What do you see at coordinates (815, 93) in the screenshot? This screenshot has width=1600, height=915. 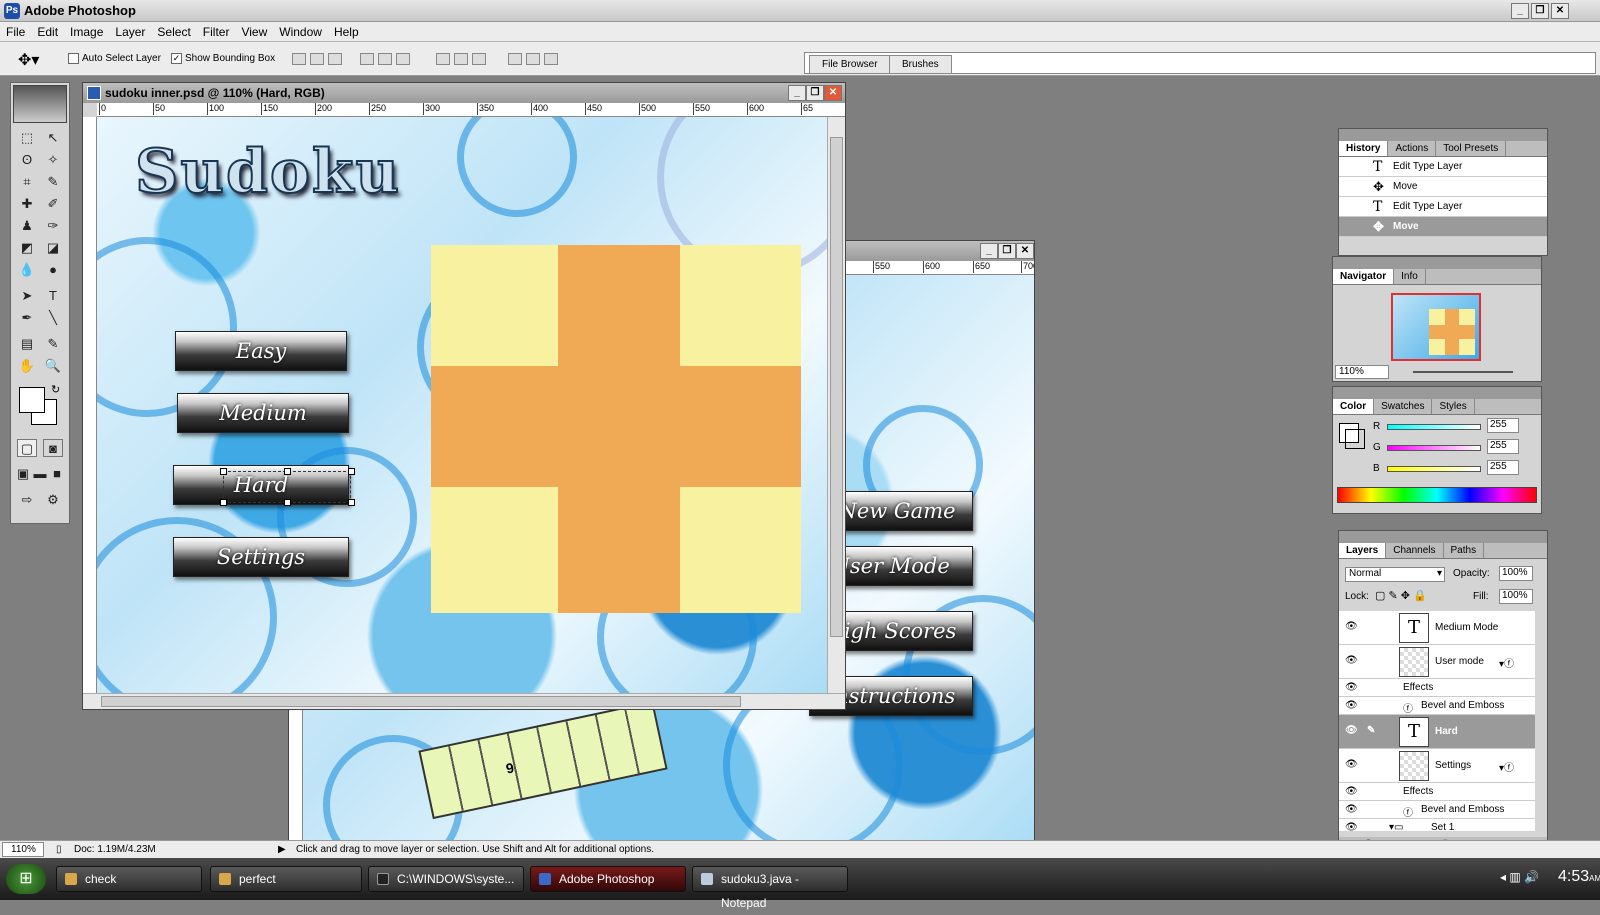 I see `doc-maximize-button: ❐` at bounding box center [815, 93].